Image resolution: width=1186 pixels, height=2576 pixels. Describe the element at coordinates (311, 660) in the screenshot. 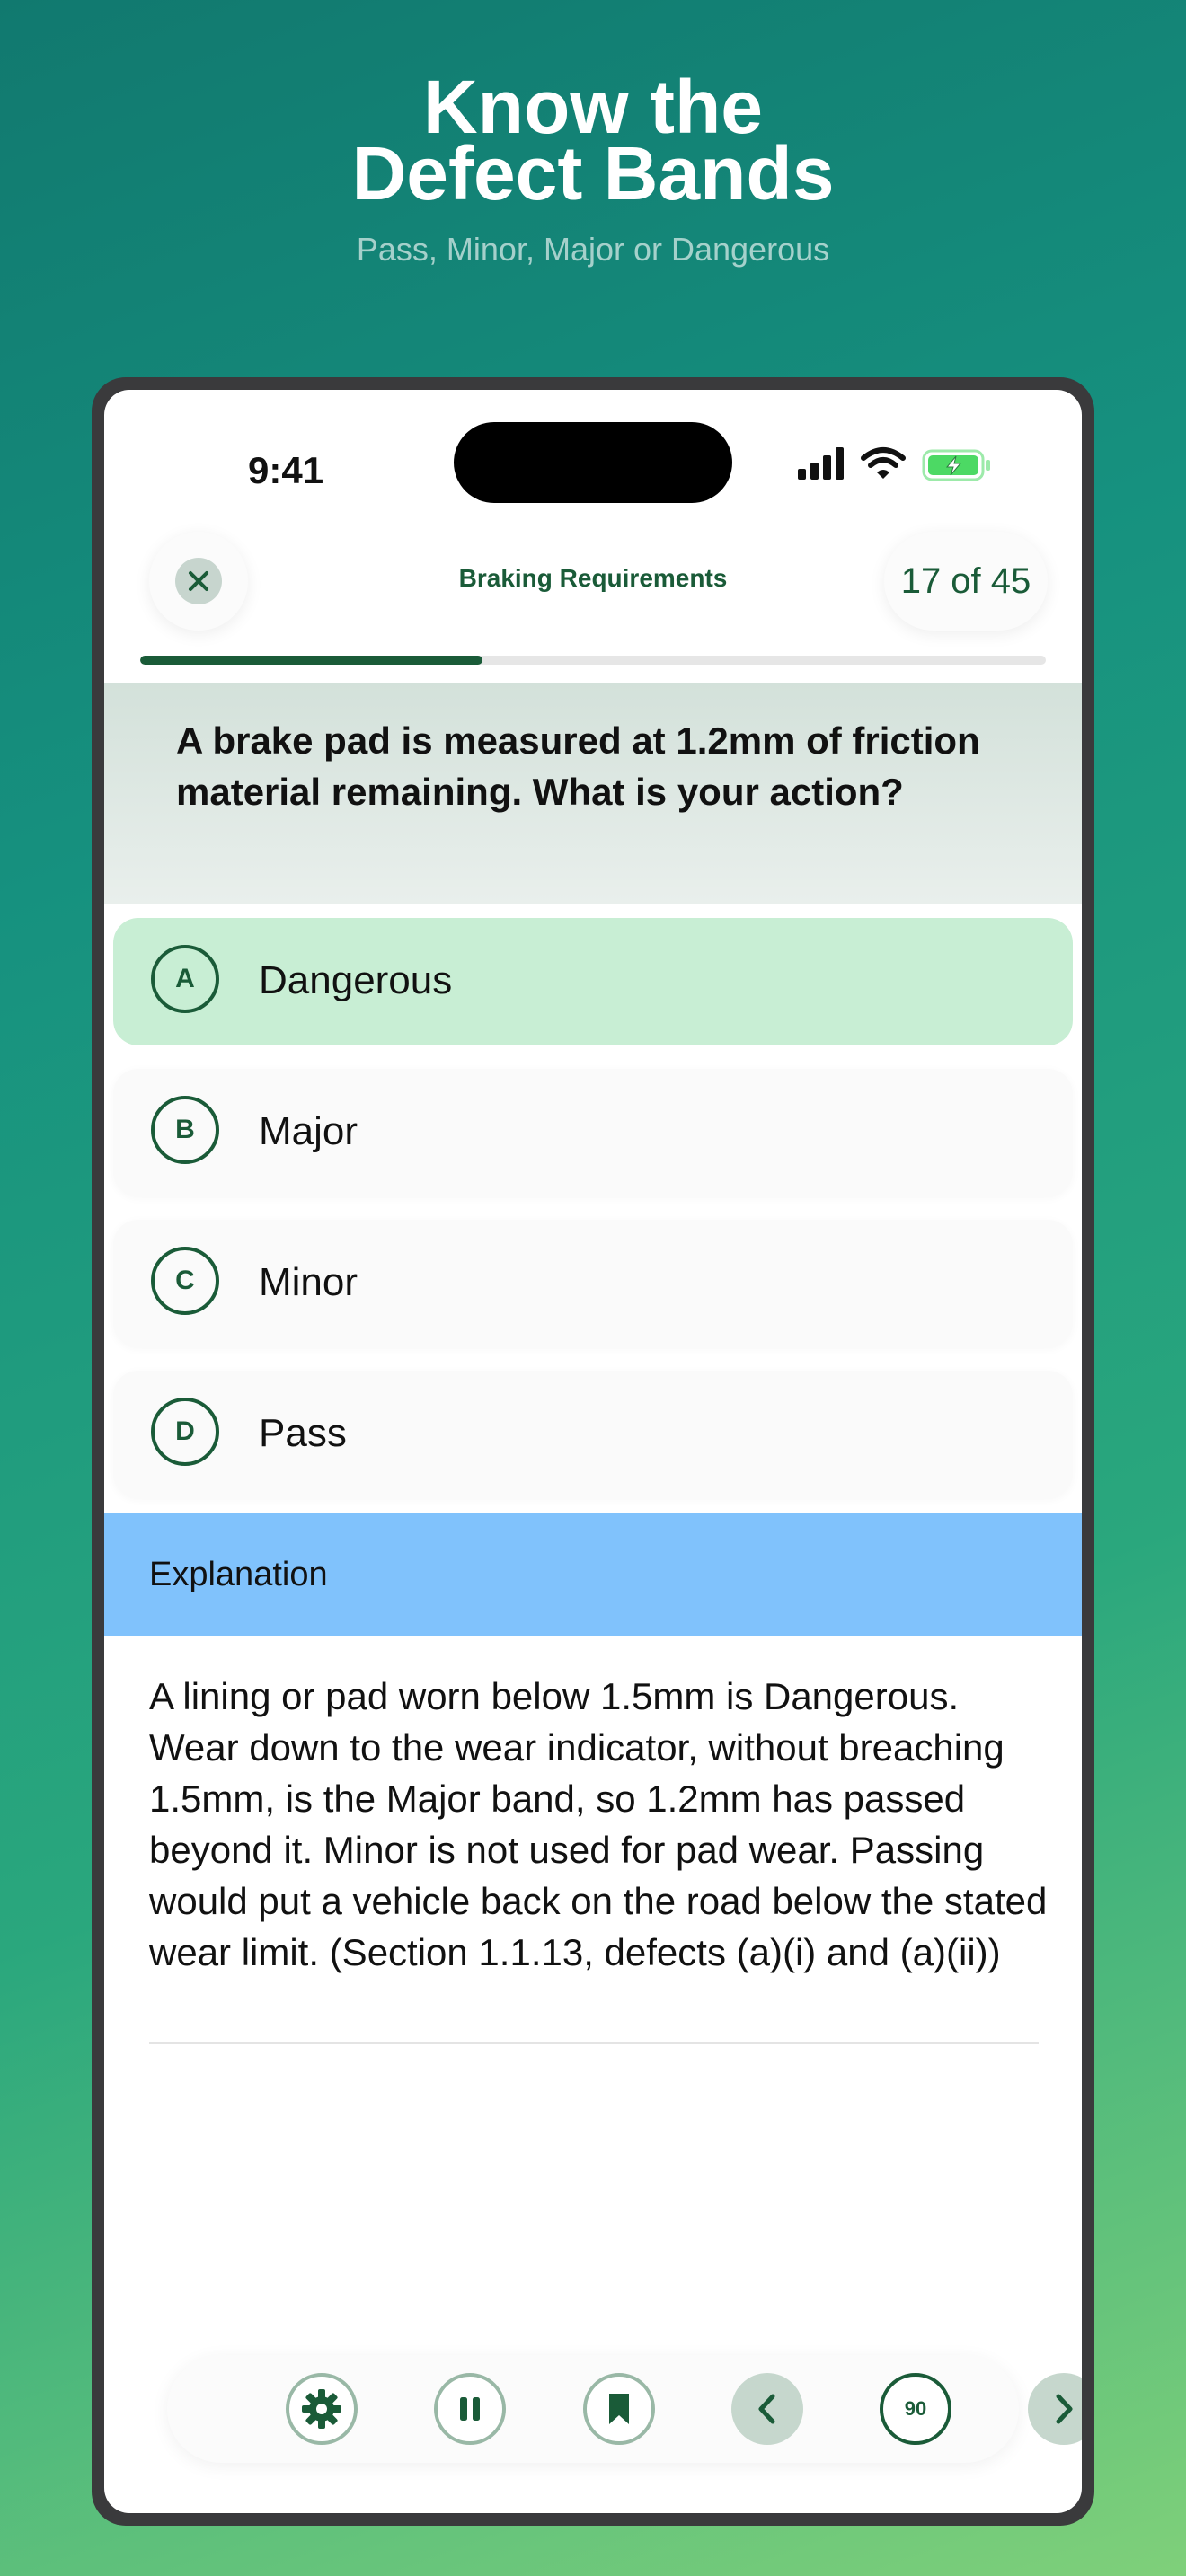

I see `progress-fill` at that location.